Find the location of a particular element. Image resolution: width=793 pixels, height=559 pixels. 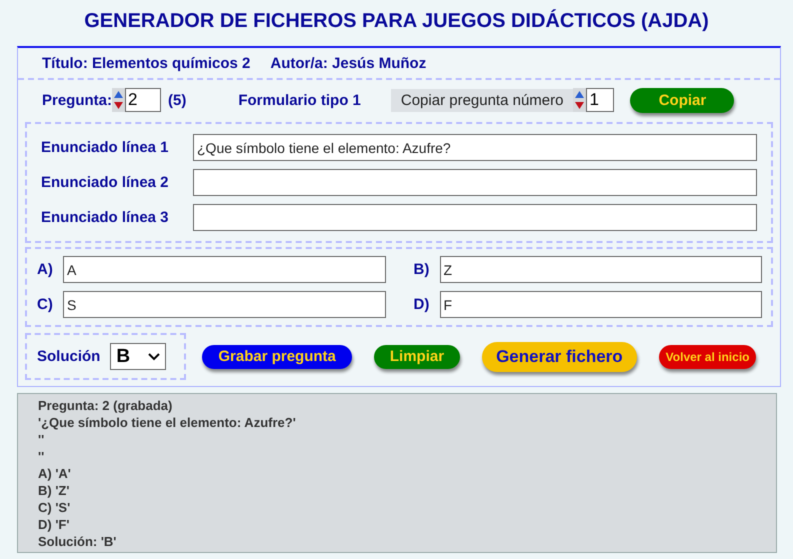

option-label: D) is located at coordinates (422, 304).